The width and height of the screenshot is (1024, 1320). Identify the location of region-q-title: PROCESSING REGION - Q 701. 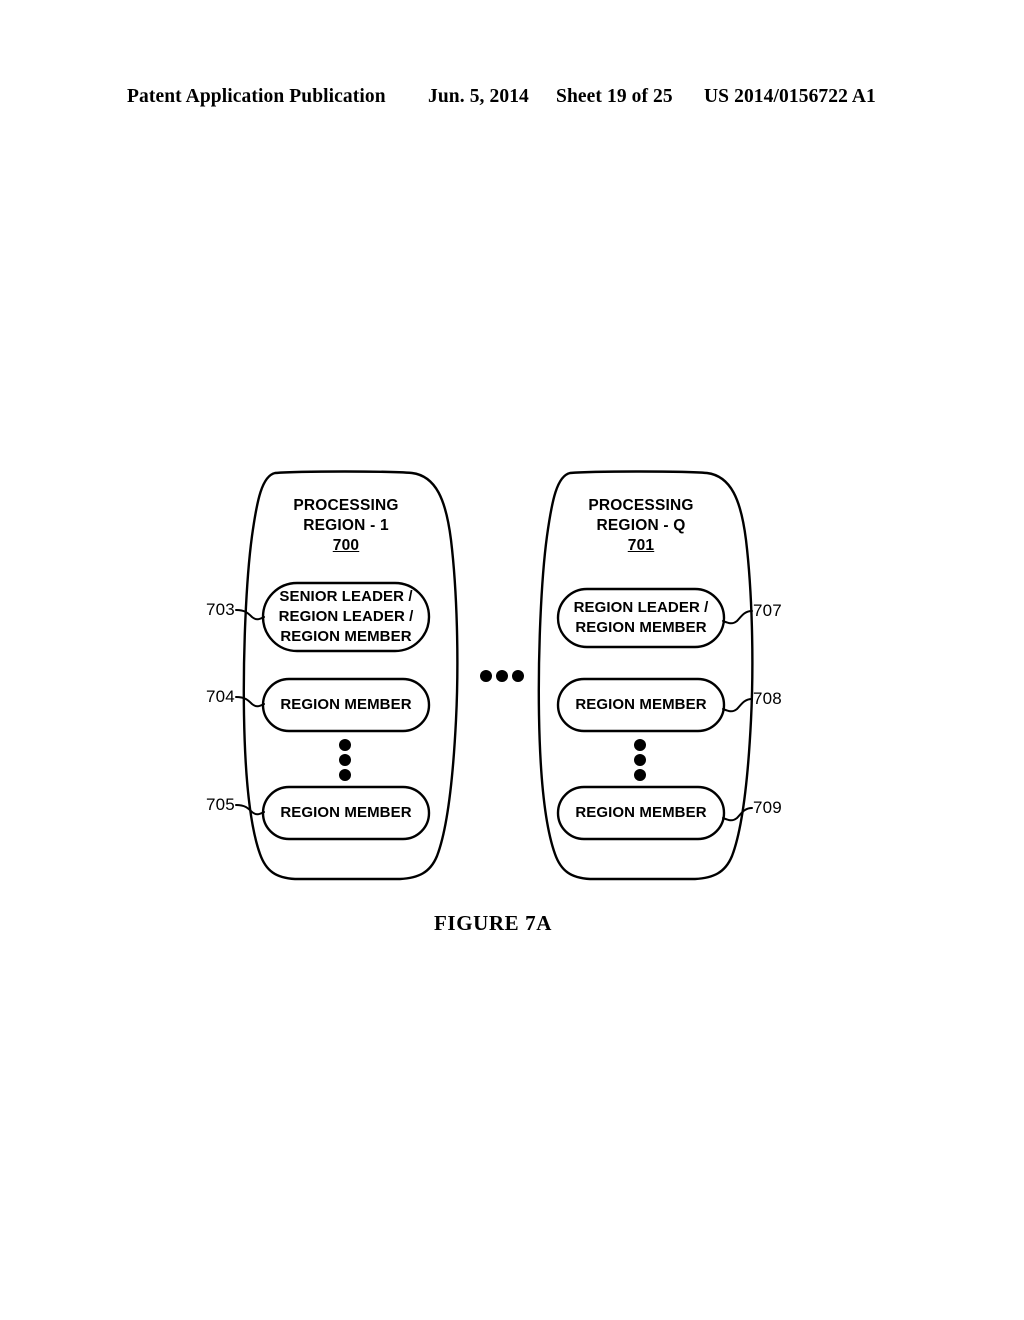
(641, 526).